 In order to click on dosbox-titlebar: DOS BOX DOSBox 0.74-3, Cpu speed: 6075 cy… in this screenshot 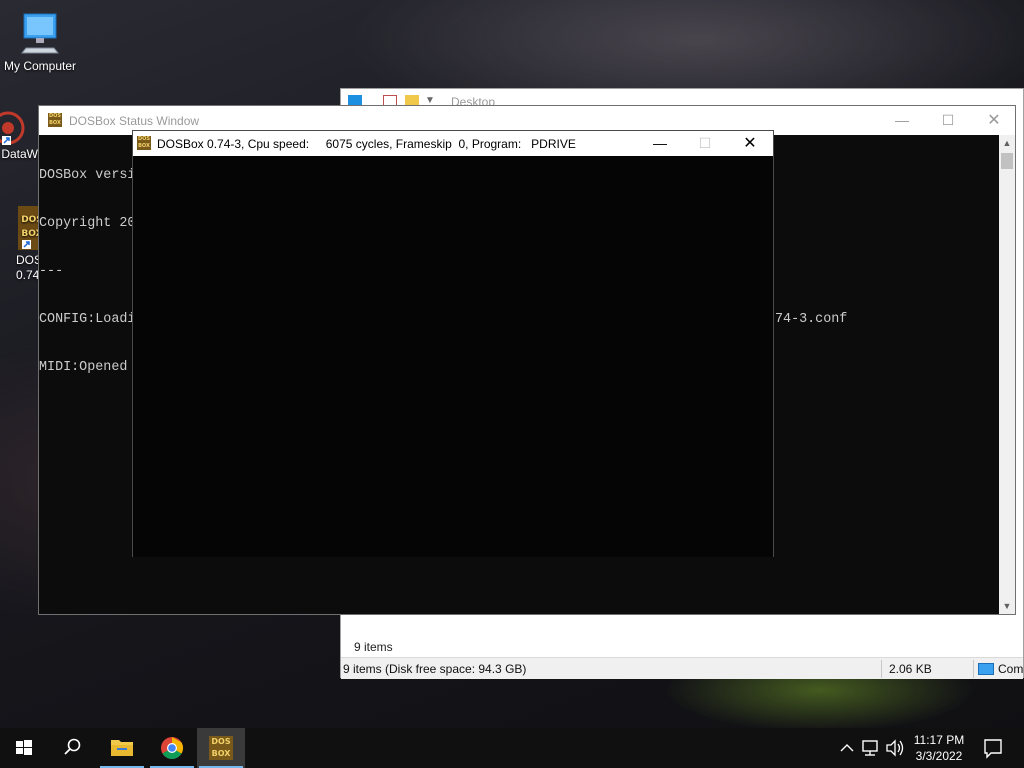, I will do `click(453, 143)`.